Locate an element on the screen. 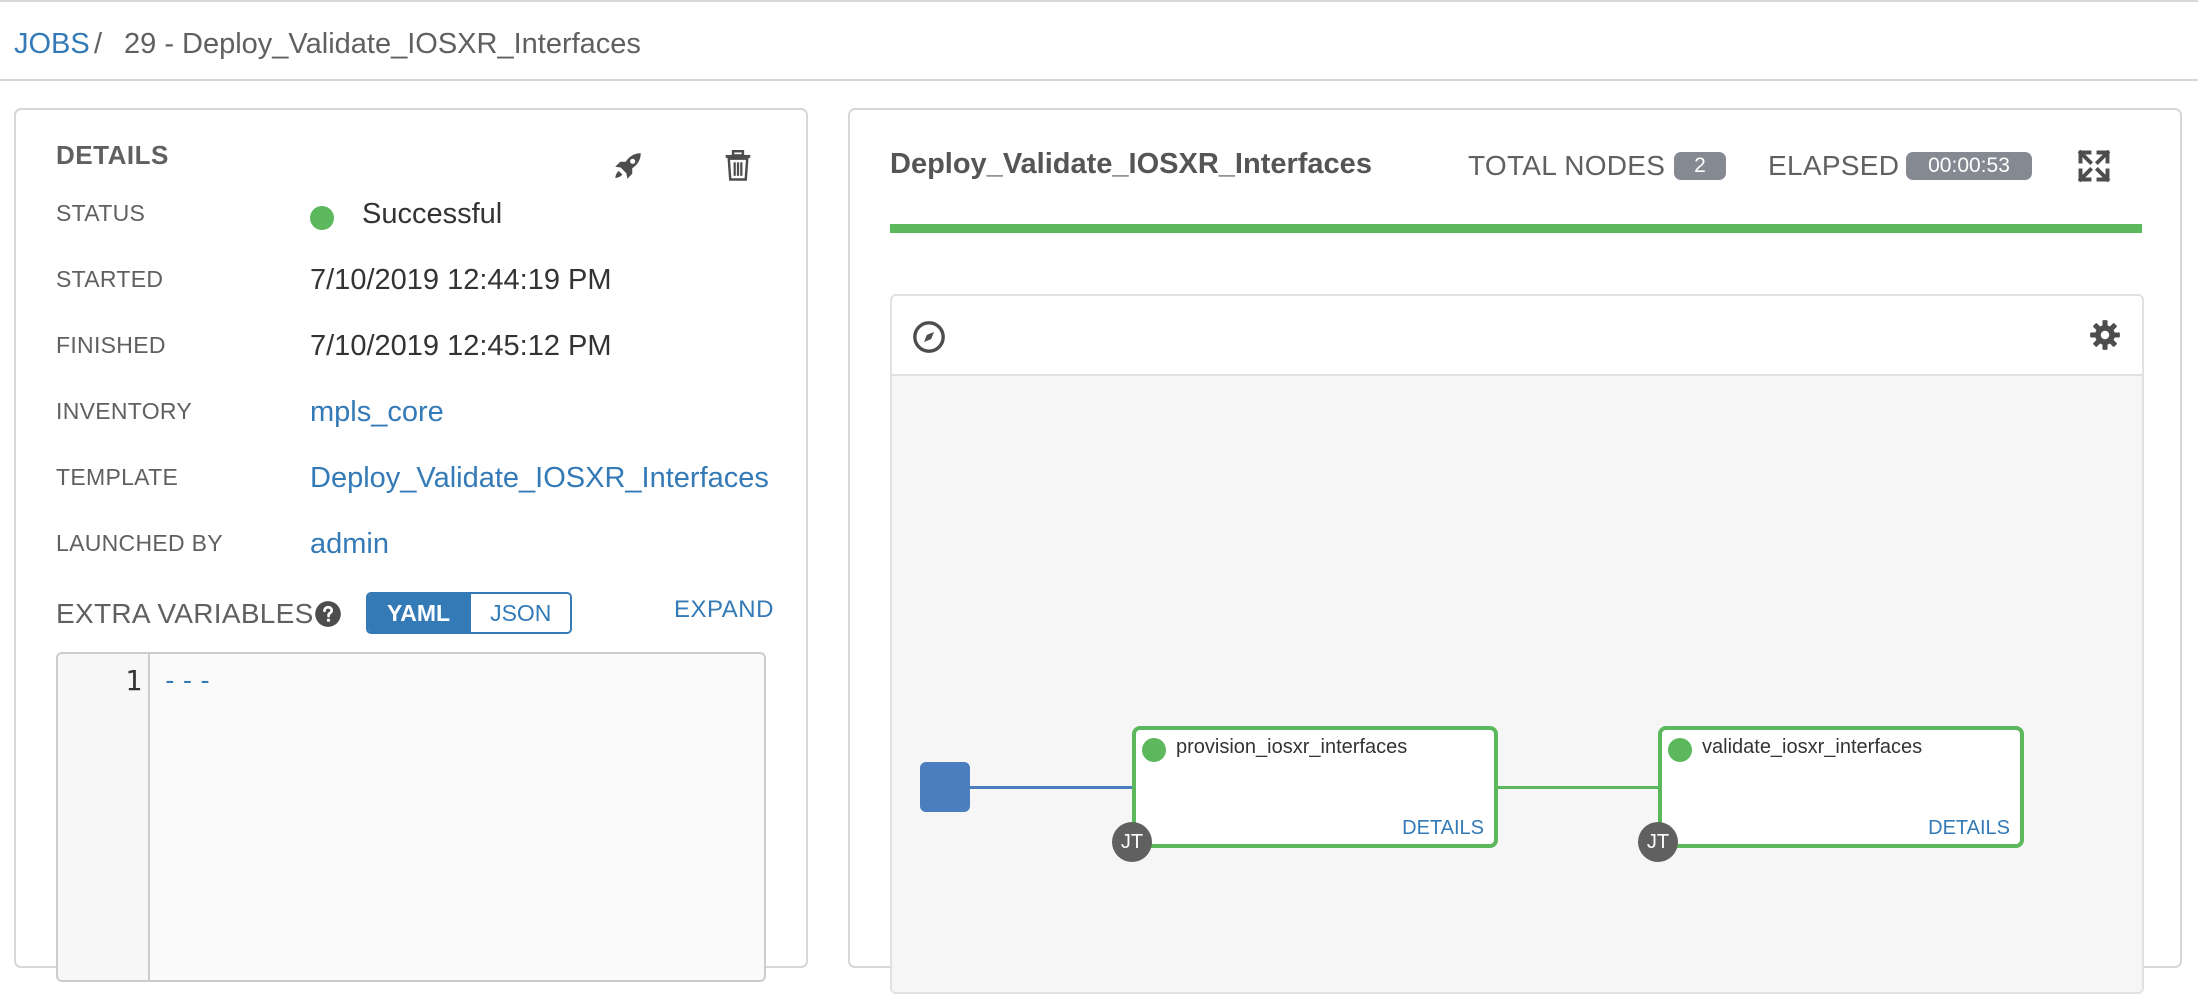 The width and height of the screenshot is (2198, 994). yaml-json-toggle: YAML JSON is located at coordinates (469, 613).